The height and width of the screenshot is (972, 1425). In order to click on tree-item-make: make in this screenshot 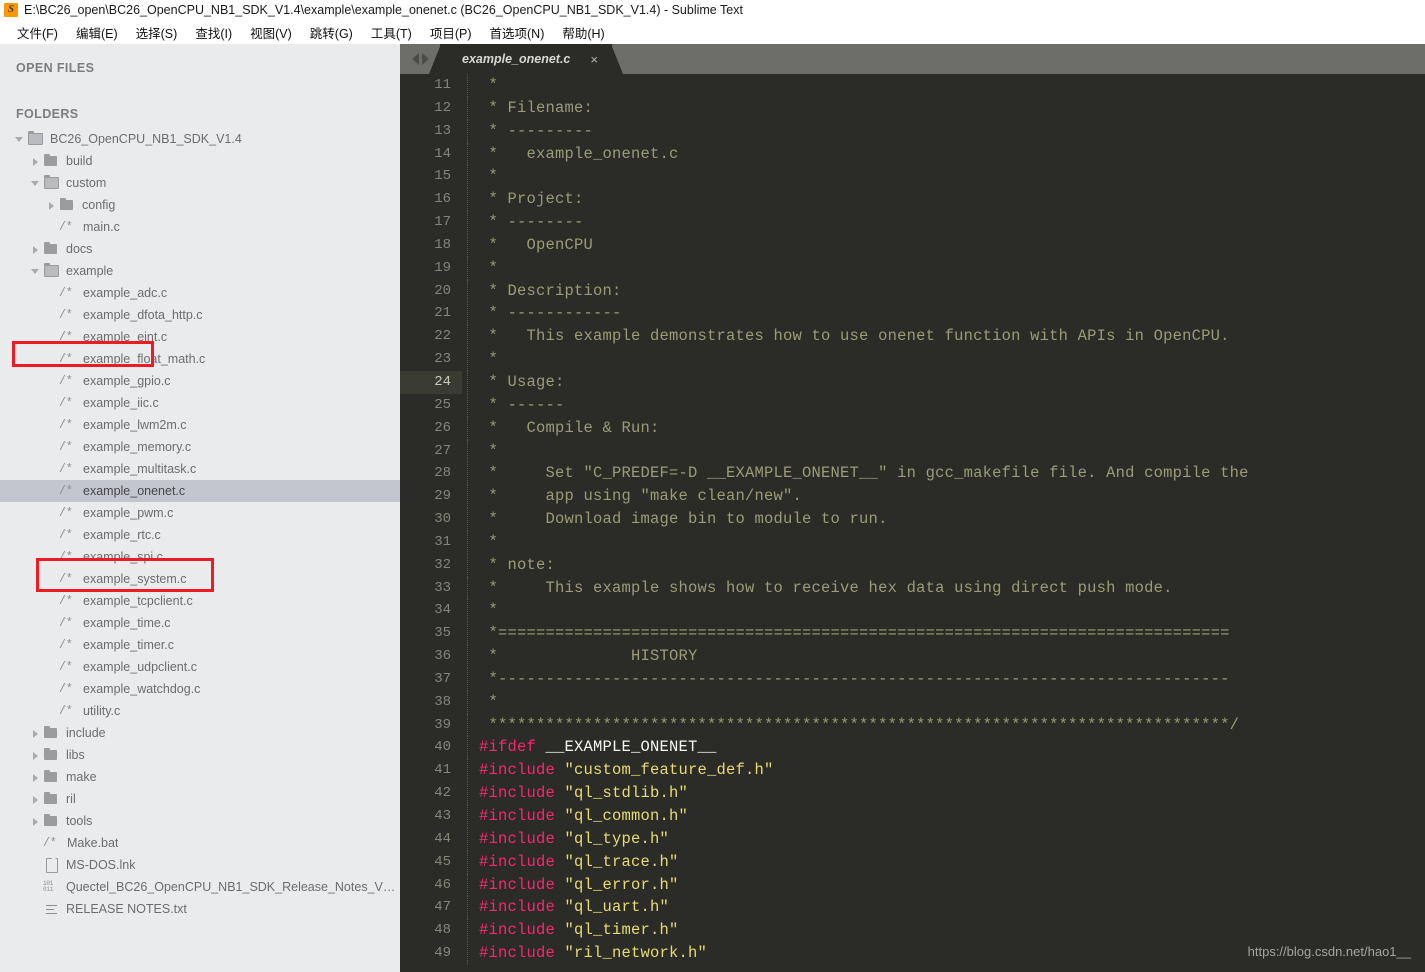, I will do `click(200, 777)`.